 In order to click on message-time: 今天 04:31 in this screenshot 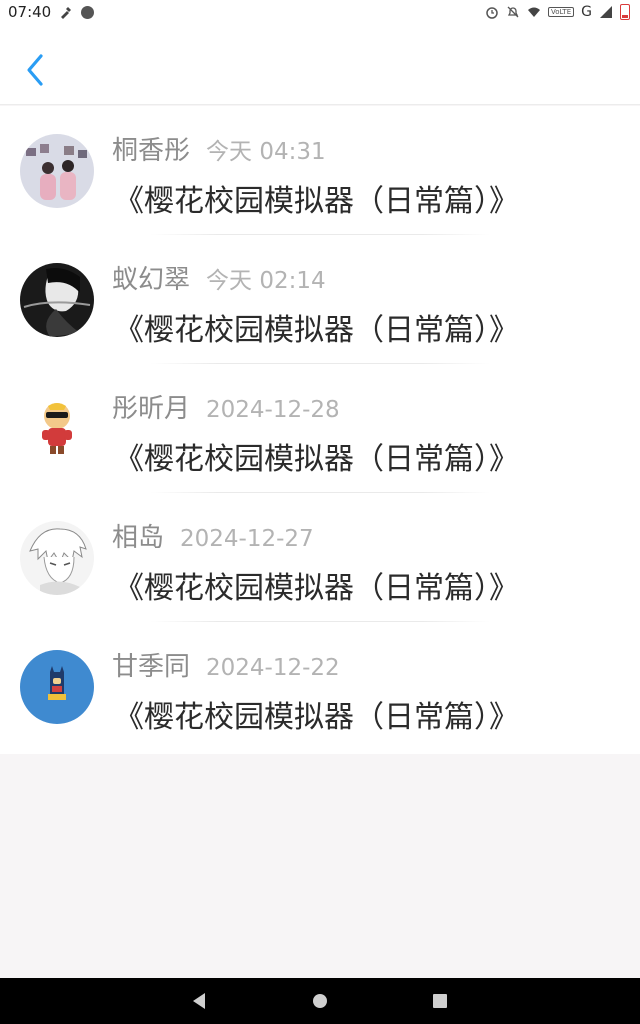, I will do `click(266, 152)`.